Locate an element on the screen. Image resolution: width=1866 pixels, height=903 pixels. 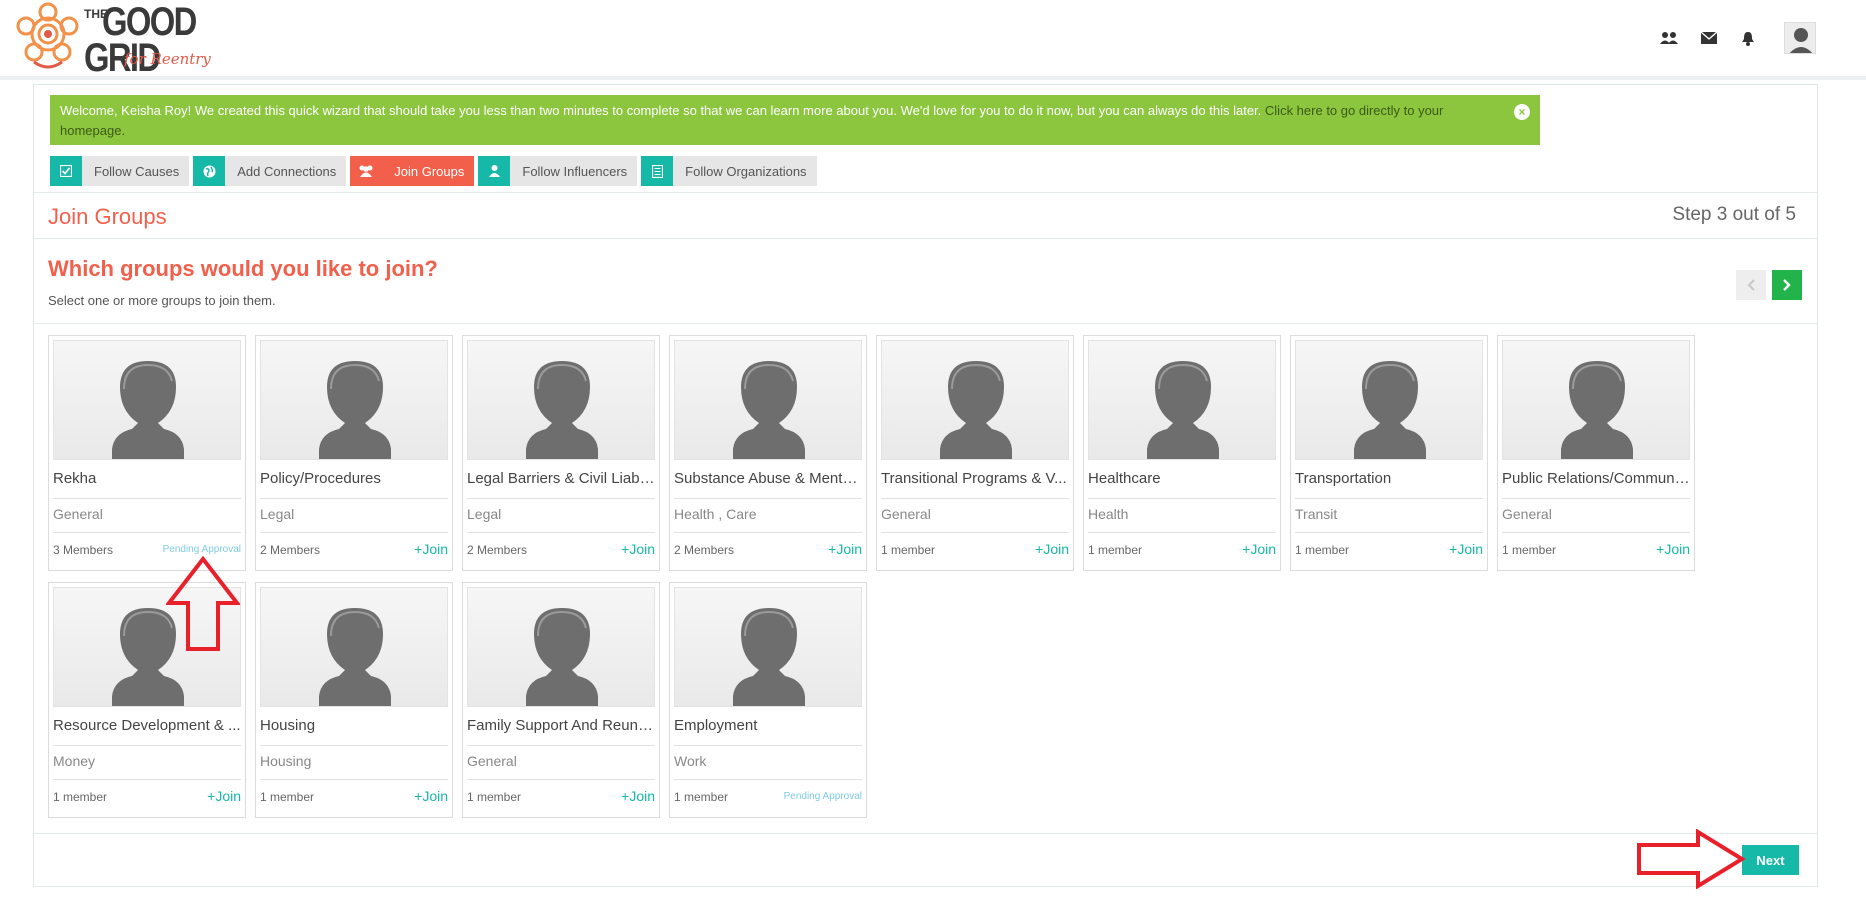
close-icon: × is located at coordinates (1522, 112).